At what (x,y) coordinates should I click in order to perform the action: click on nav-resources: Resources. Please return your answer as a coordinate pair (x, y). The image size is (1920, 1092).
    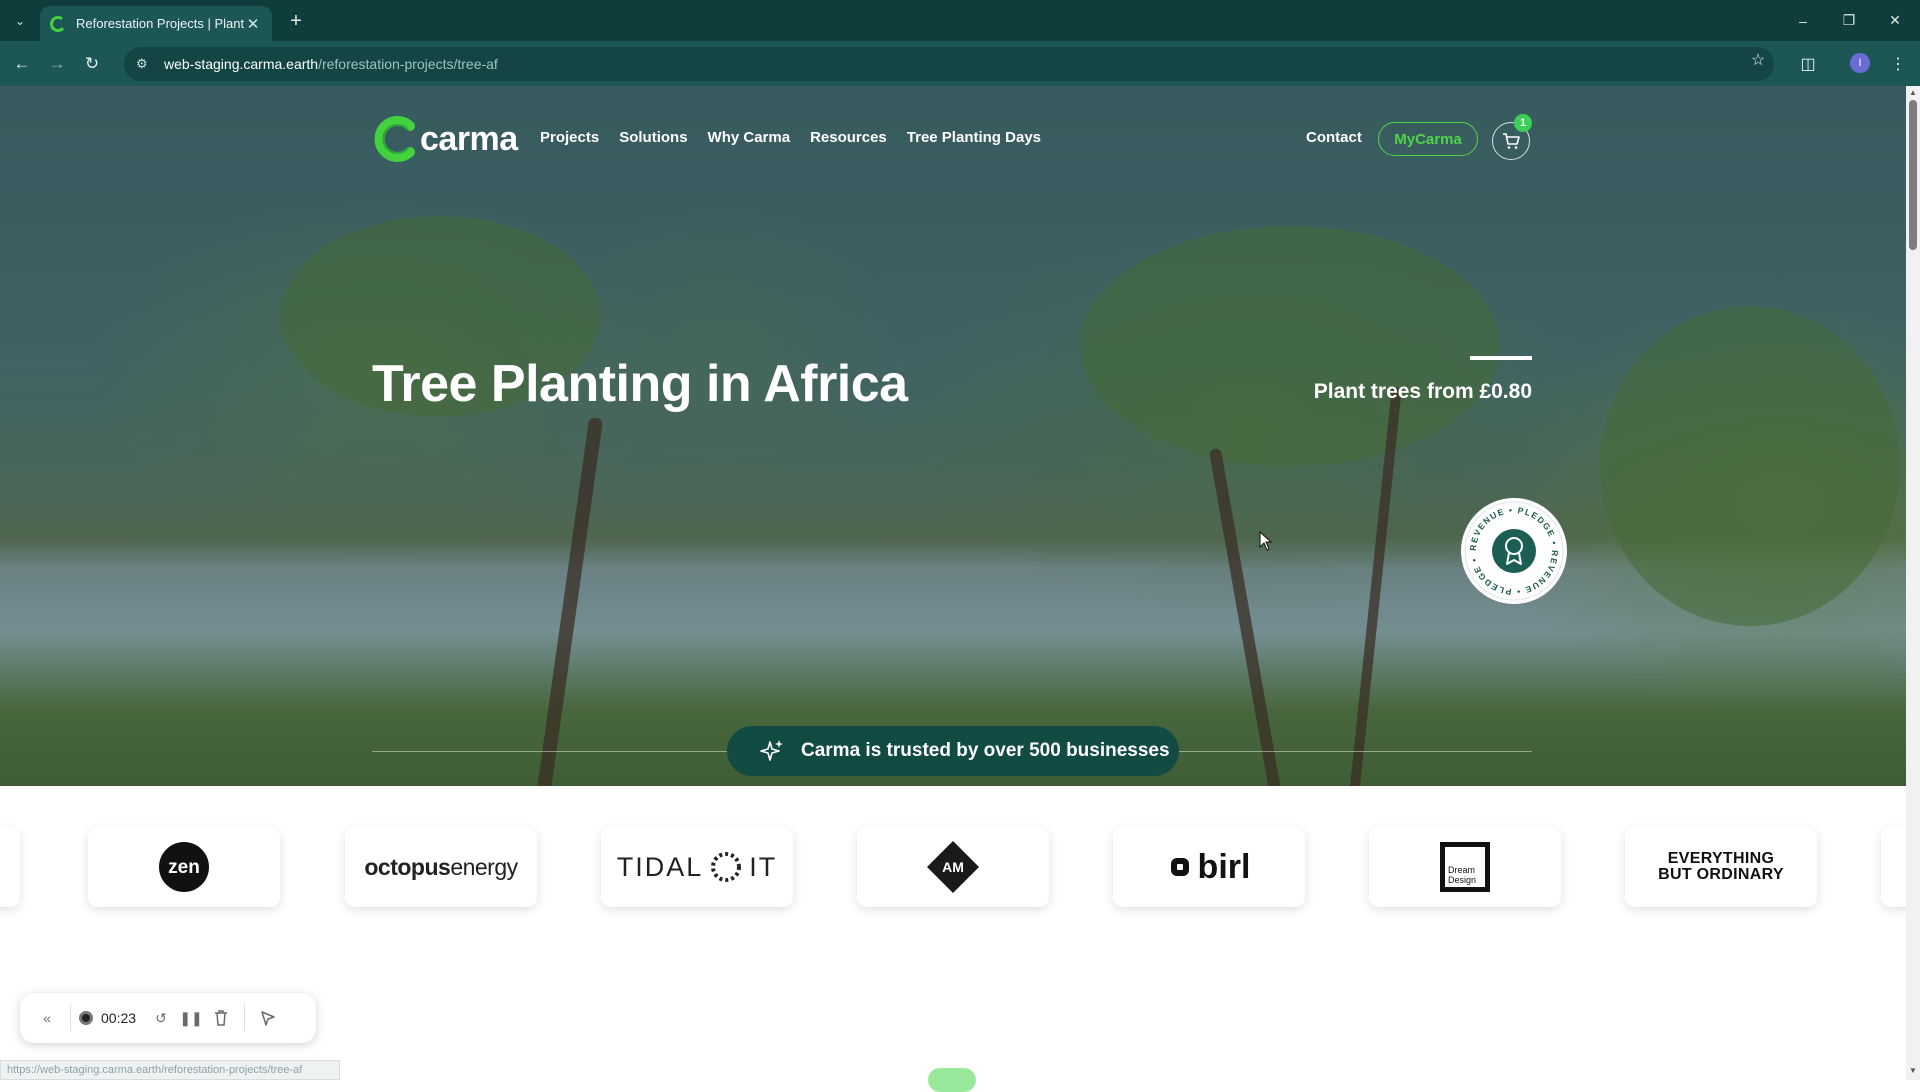
    Looking at the image, I should click on (848, 137).